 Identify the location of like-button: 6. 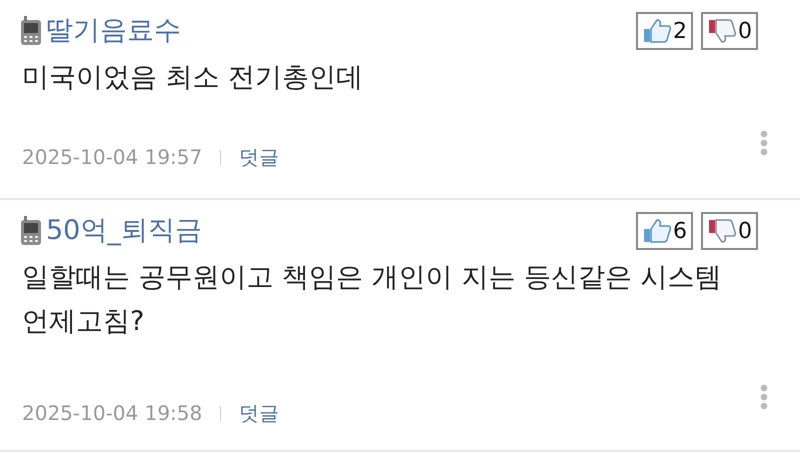
(664, 231).